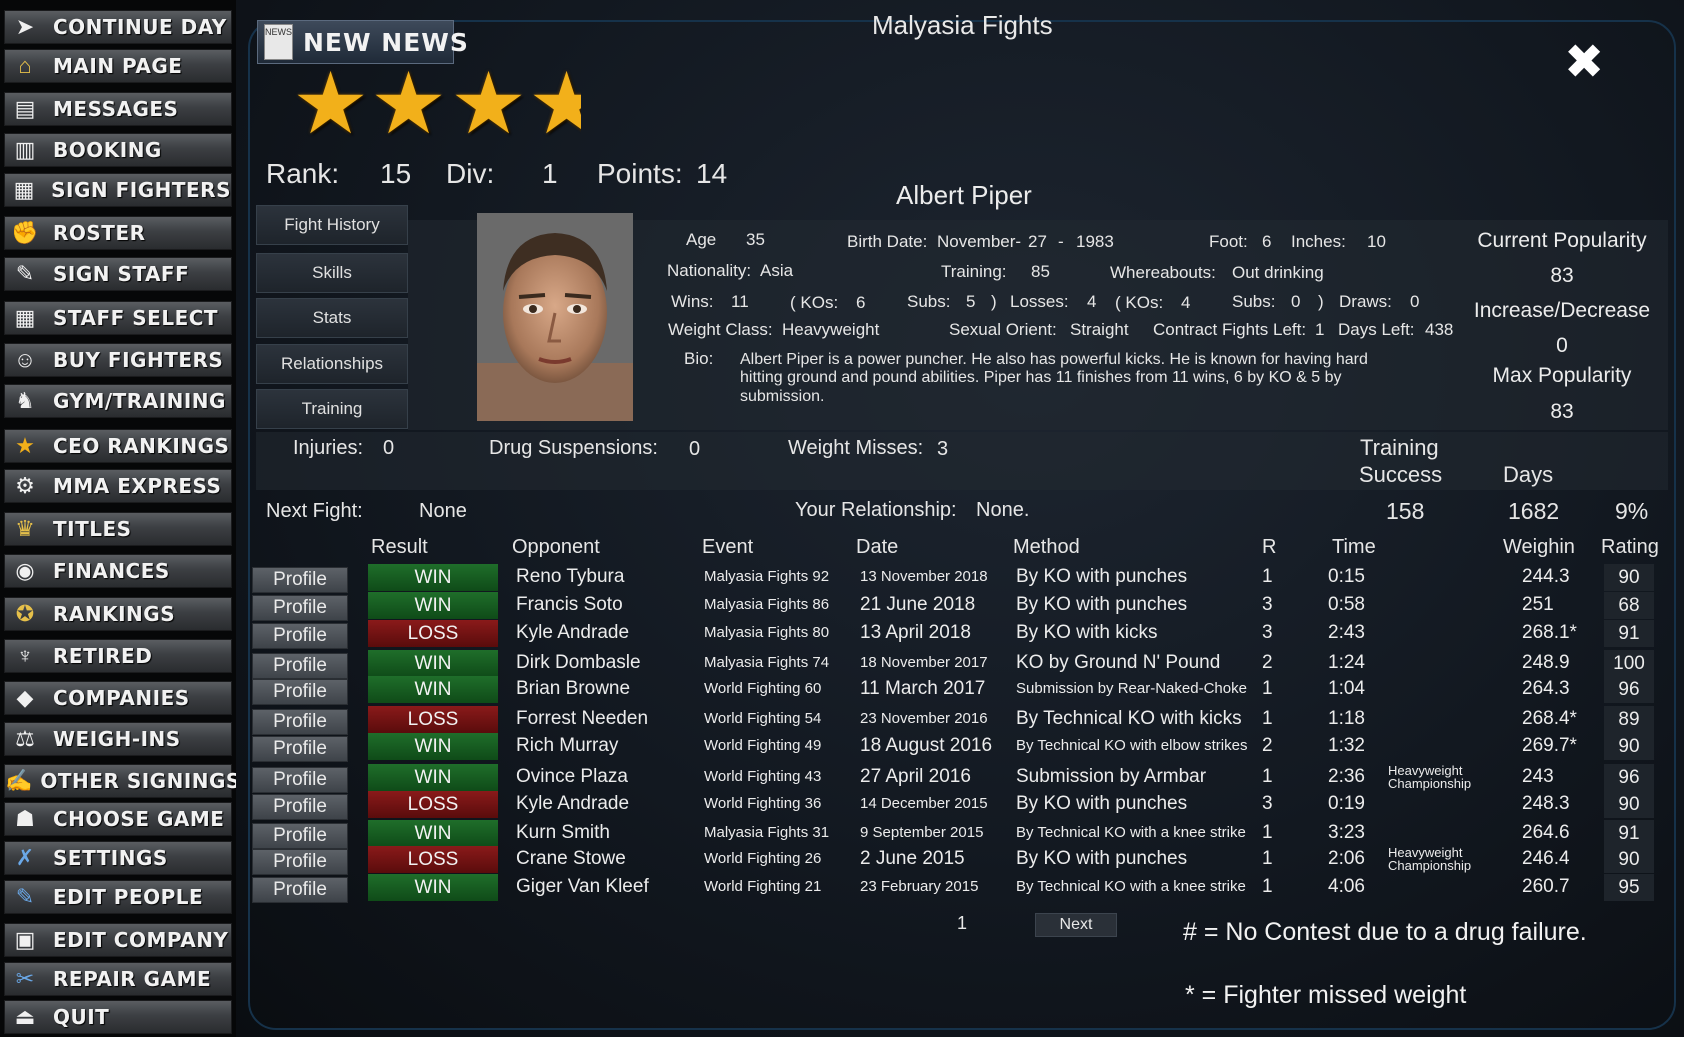 The height and width of the screenshot is (1037, 1684). Describe the element at coordinates (763, 745) in the screenshot. I see `event-cell: World Fighting 49` at that location.